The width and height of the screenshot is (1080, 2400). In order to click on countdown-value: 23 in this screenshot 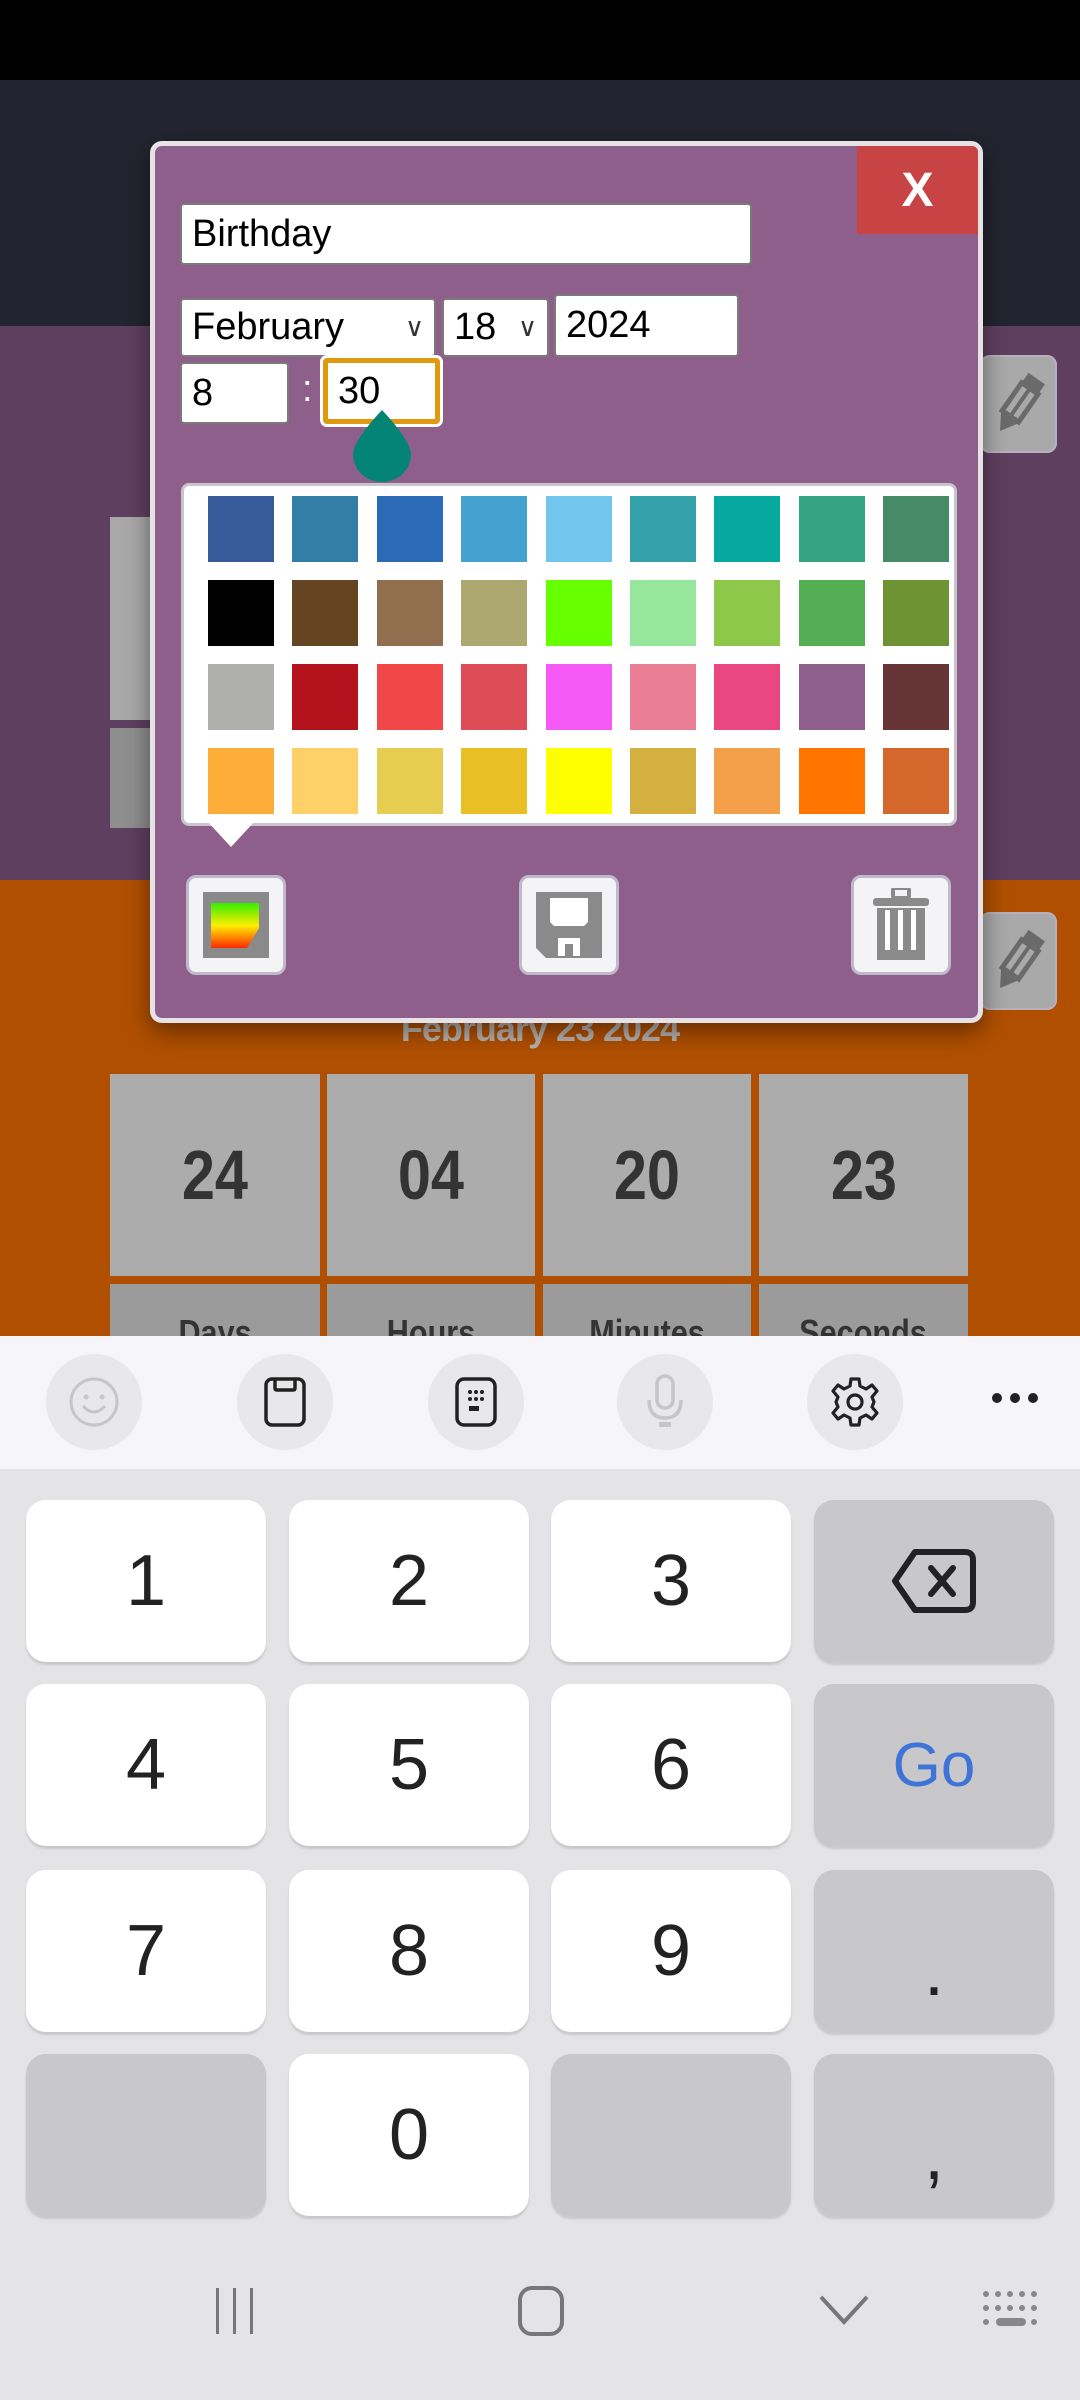, I will do `click(863, 1175)`.